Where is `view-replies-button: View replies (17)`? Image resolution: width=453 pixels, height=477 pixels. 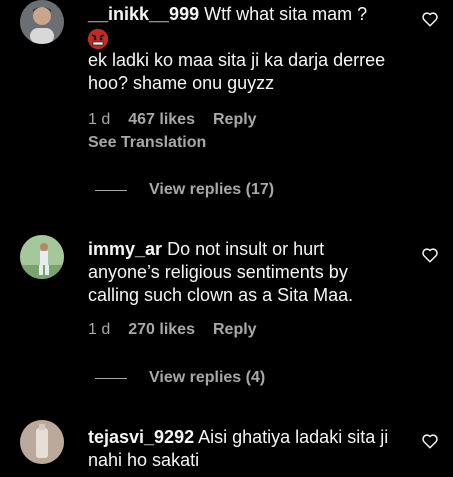
view-replies-button: View replies (17) is located at coordinates (184, 190).